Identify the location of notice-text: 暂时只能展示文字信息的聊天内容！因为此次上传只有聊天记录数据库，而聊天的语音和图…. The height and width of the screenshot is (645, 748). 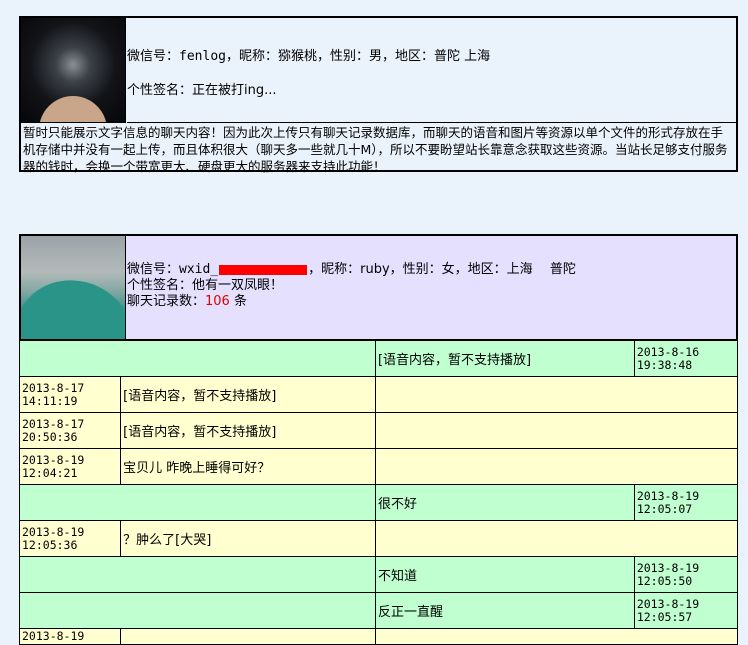
(375, 149).